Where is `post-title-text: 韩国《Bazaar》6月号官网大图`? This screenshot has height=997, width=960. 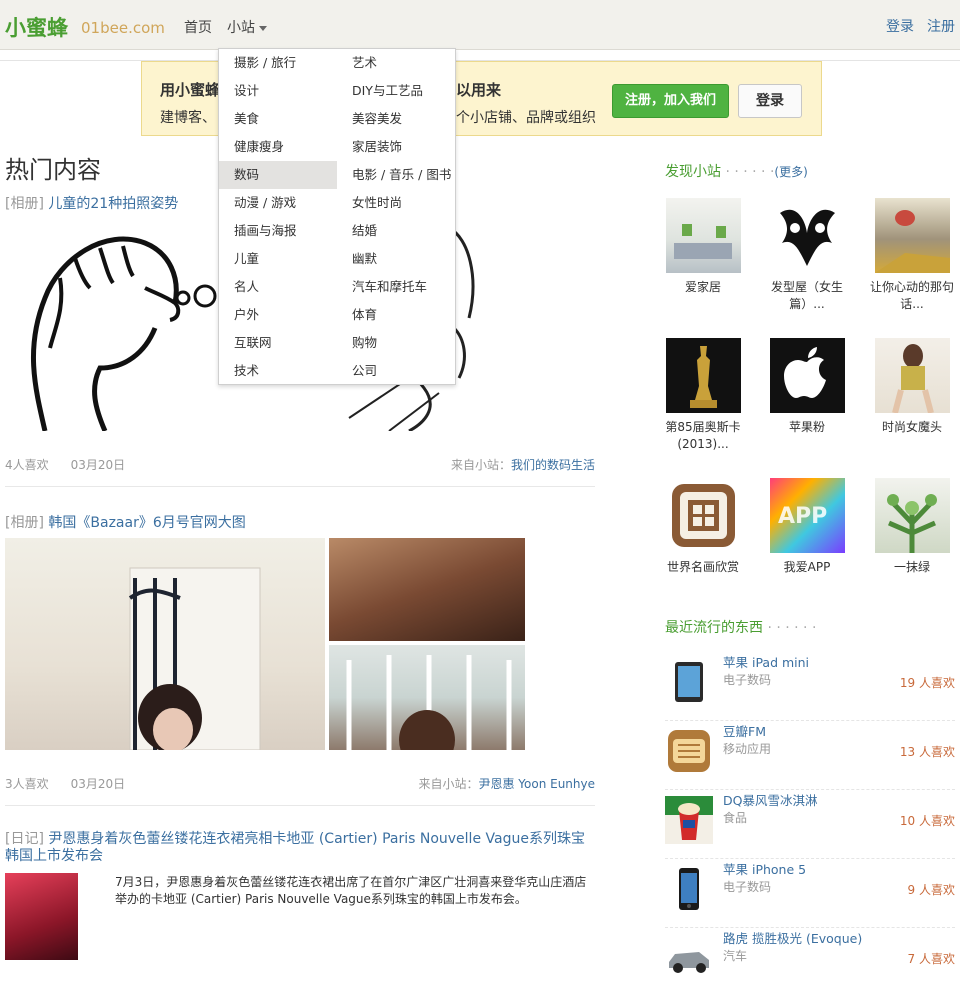 post-title-text: 韩国《Bazaar》6月号官网大图 is located at coordinates (147, 523).